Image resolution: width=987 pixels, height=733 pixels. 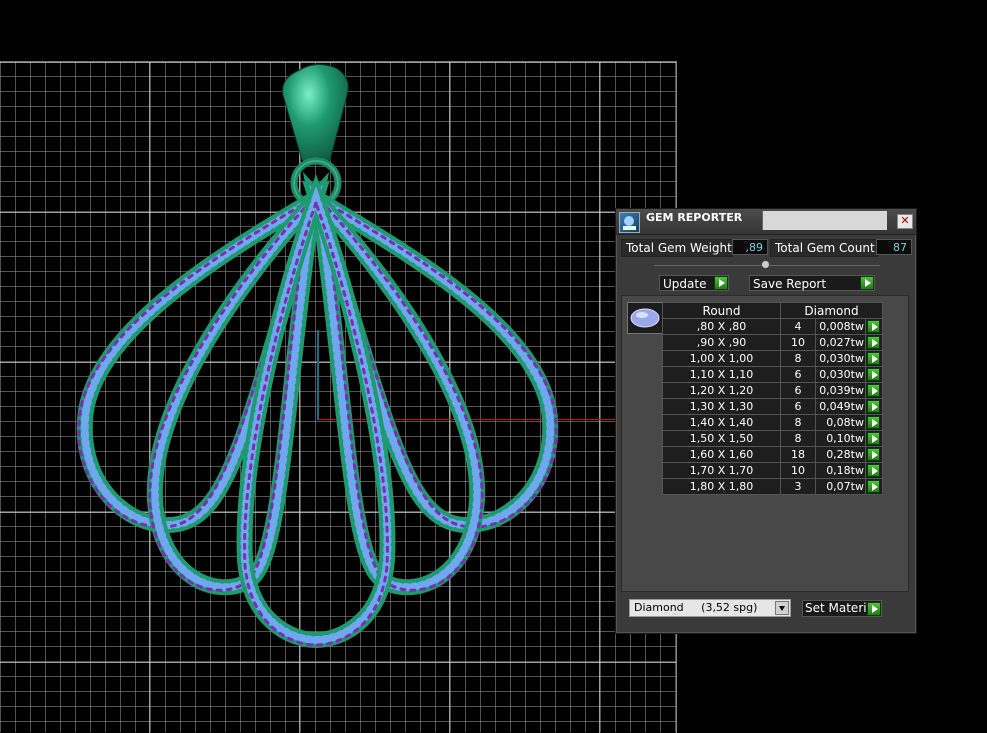 I want to click on gem-reporter-titlebar: GEM REPORTER ✕, so click(x=766, y=222).